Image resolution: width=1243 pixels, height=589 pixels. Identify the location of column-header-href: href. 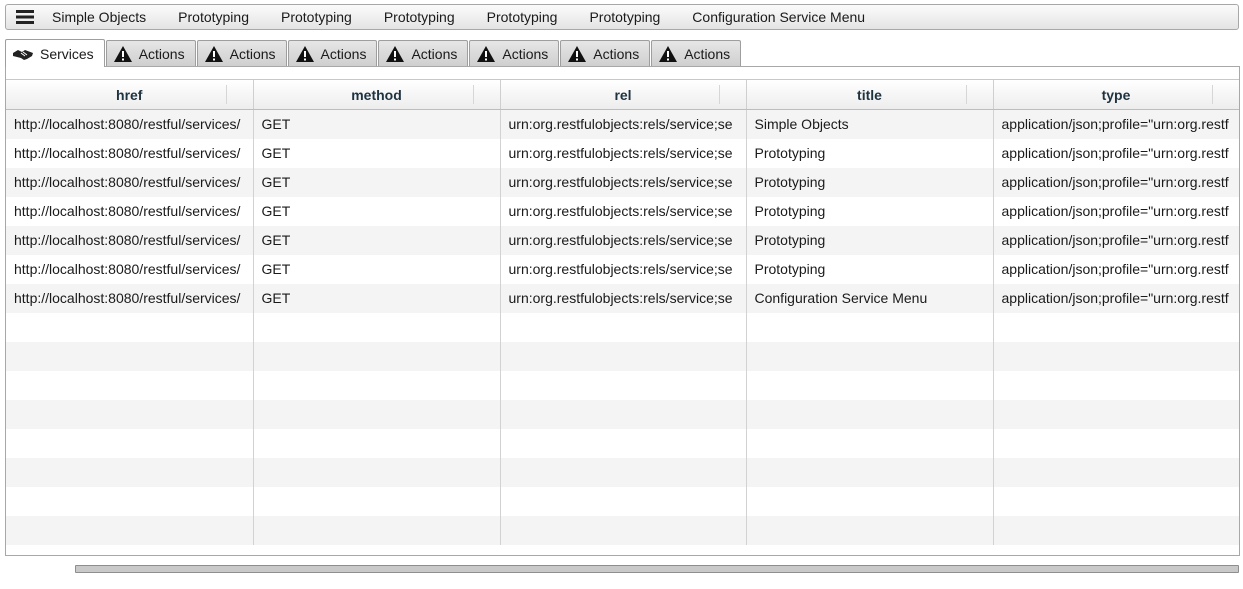
(130, 95).